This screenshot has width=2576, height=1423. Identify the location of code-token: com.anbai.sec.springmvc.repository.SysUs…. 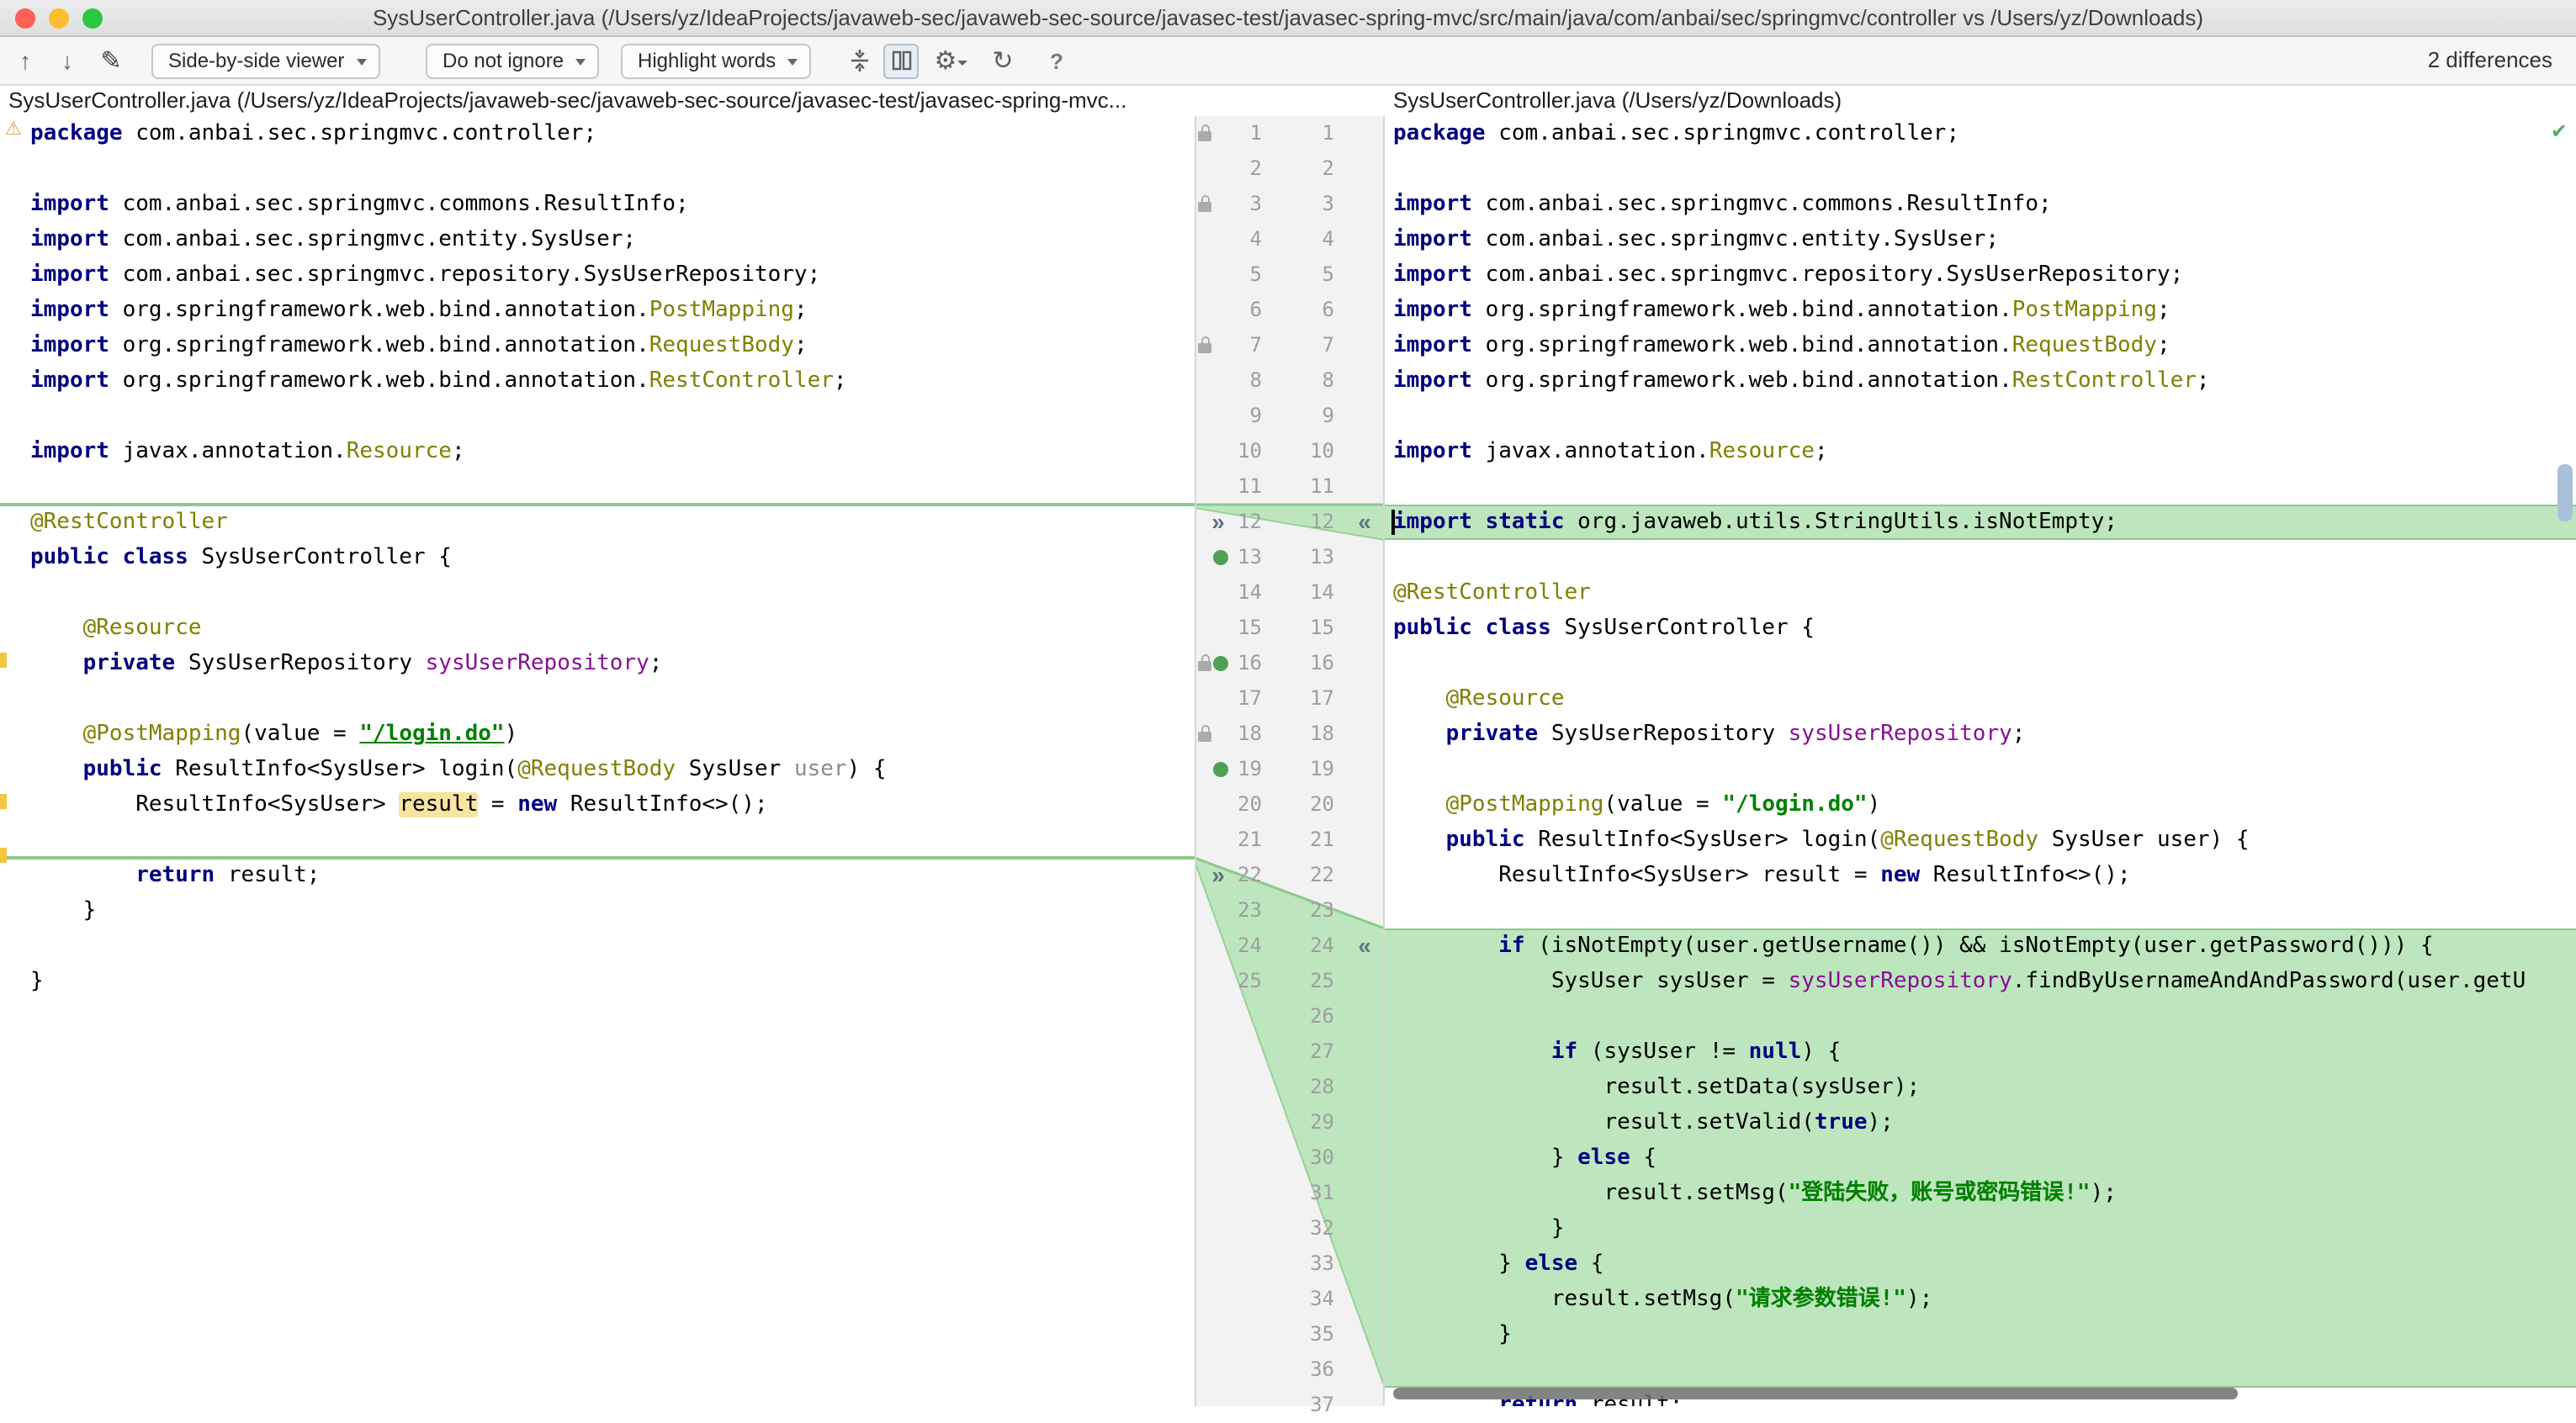
(465, 275).